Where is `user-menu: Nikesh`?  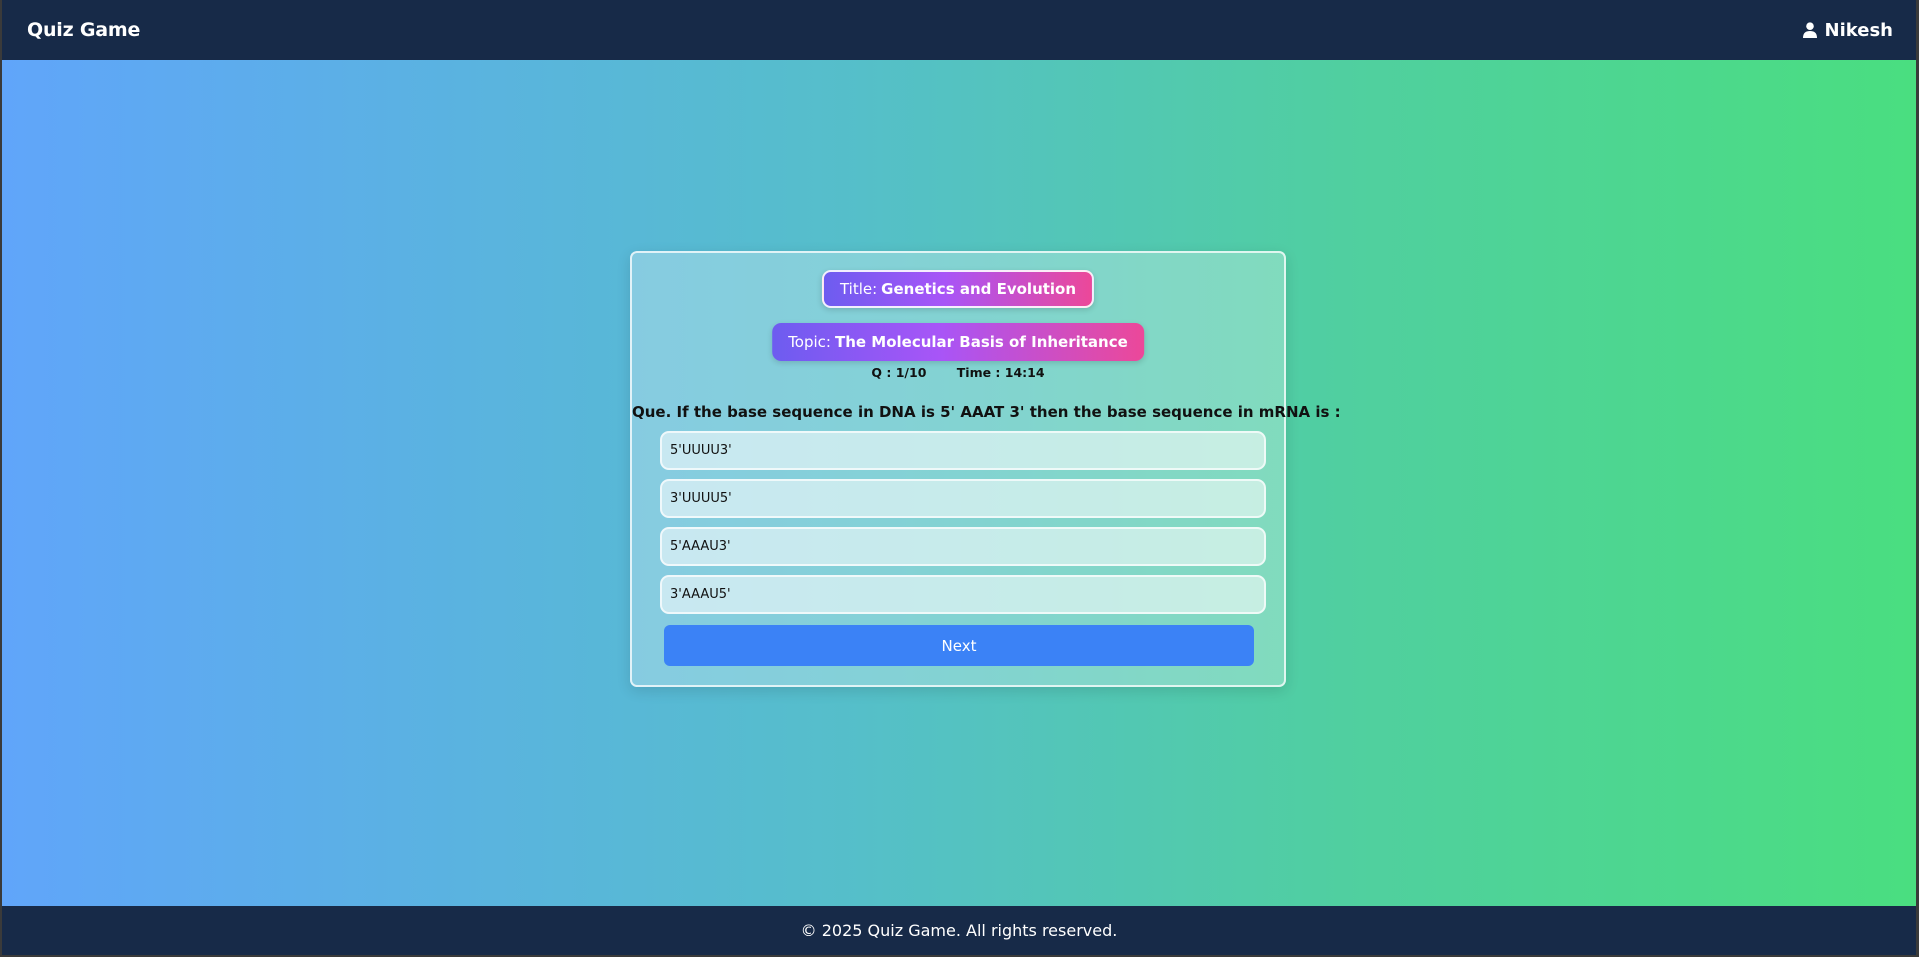
user-menu: Nikesh is located at coordinates (1847, 30).